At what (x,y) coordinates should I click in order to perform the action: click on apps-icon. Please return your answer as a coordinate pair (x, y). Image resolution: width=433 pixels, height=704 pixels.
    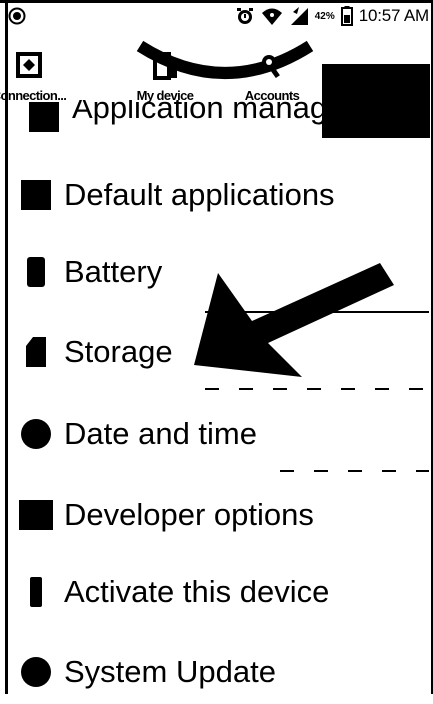
    Looking at the image, I should click on (44, 117).